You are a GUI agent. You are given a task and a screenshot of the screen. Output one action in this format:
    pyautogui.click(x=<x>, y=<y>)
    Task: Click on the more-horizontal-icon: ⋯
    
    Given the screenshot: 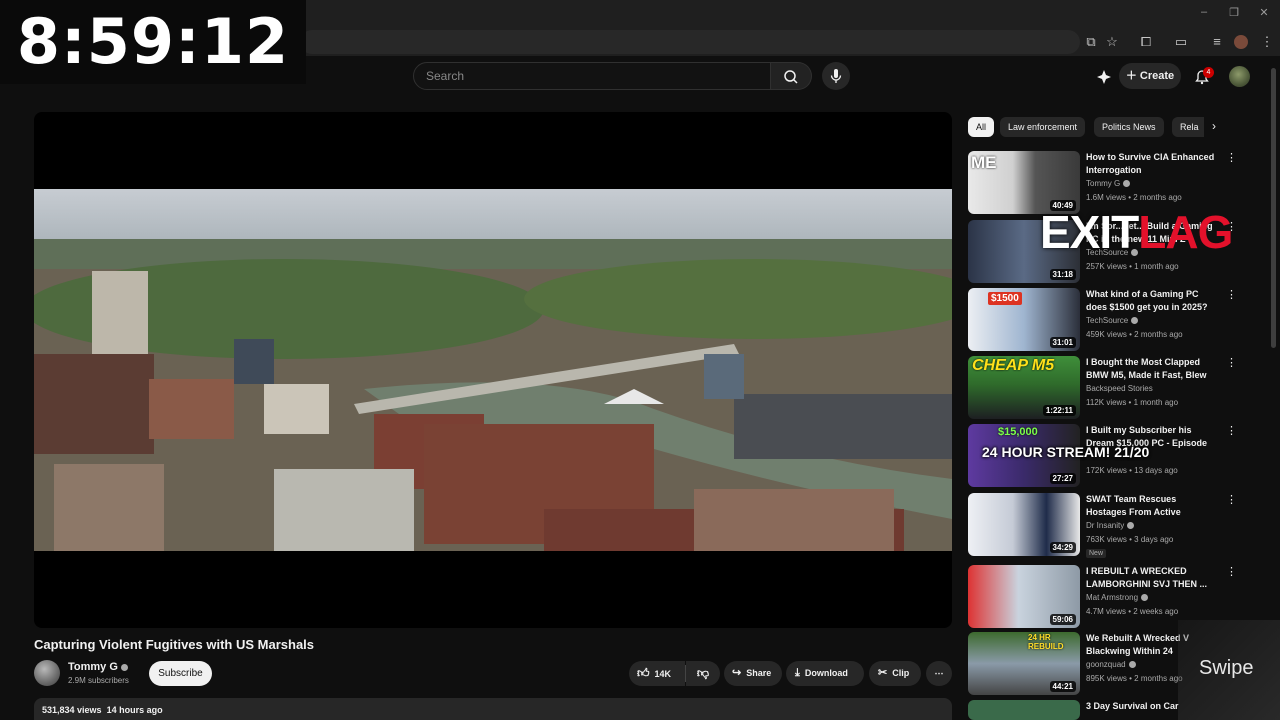 What is the action you would take?
    pyautogui.click(x=939, y=673)
    